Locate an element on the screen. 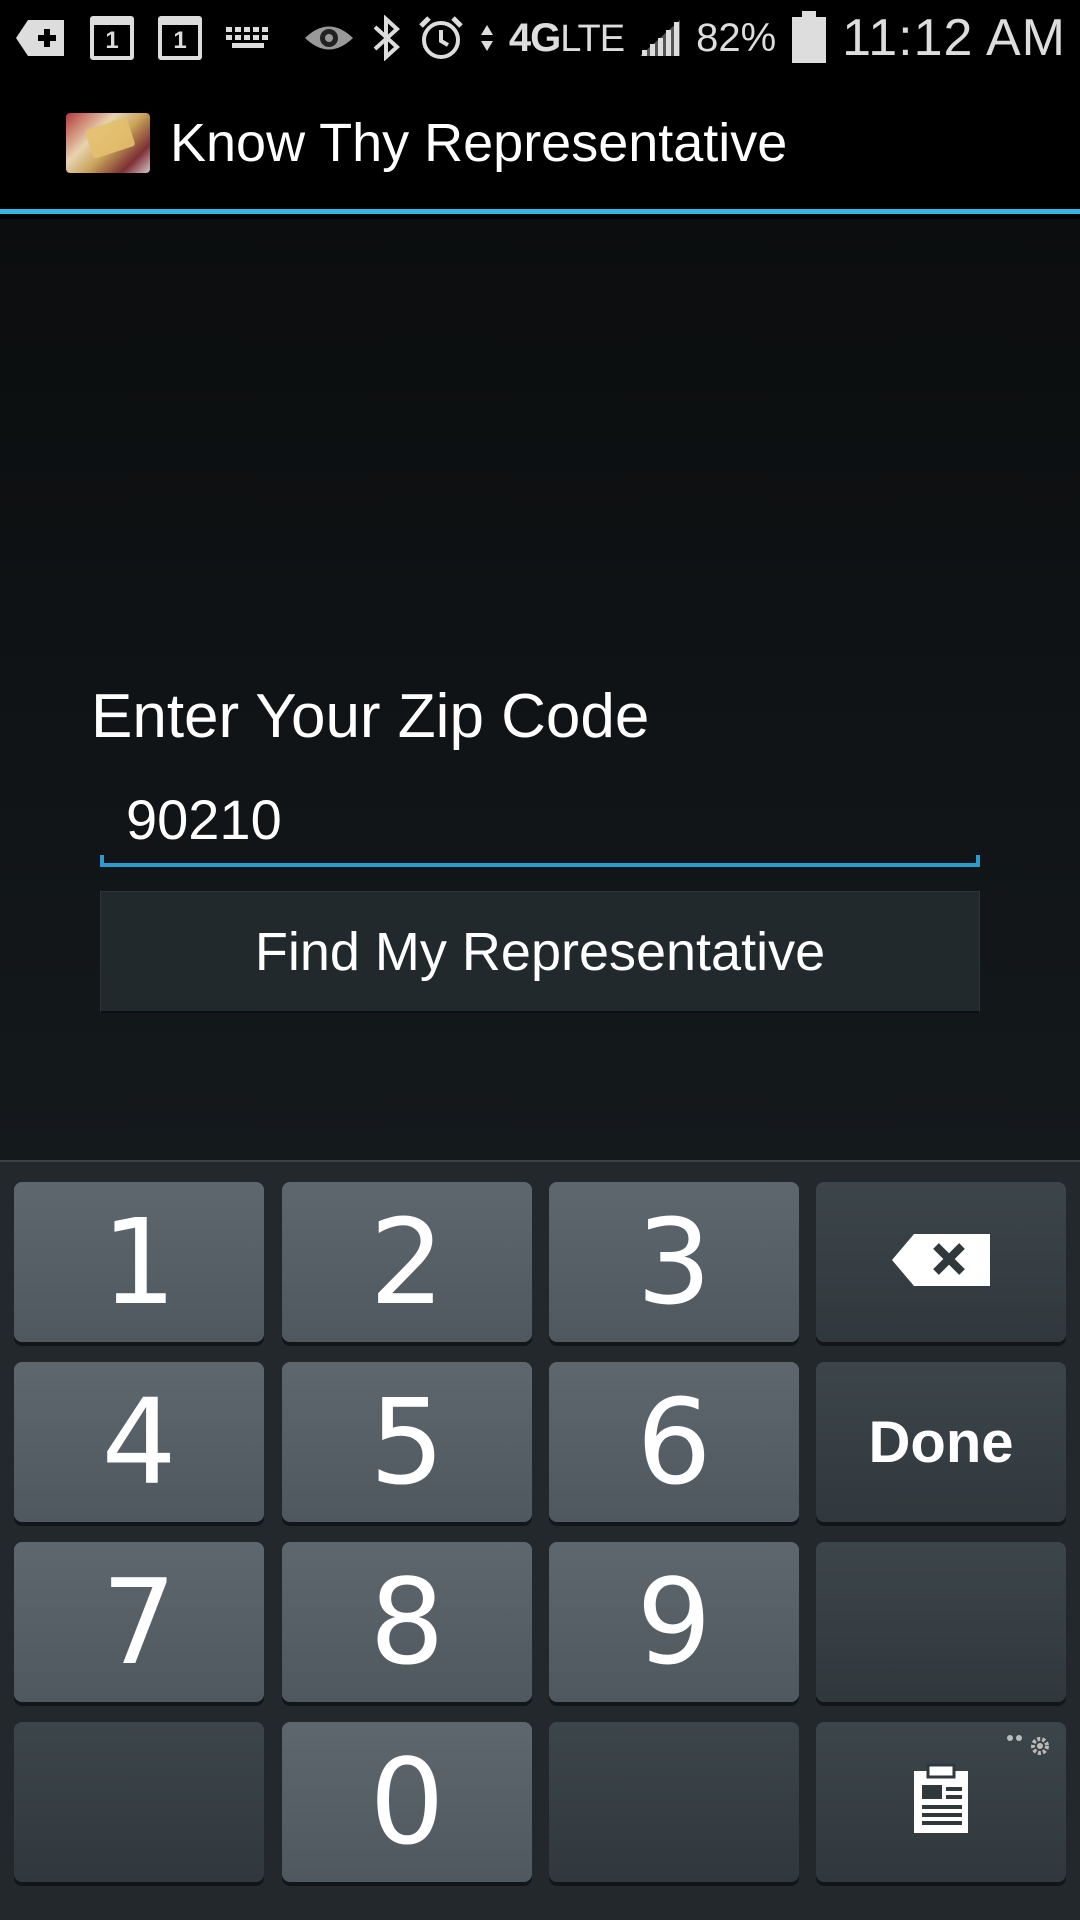  clipboard-icon is located at coordinates (941, 1802).